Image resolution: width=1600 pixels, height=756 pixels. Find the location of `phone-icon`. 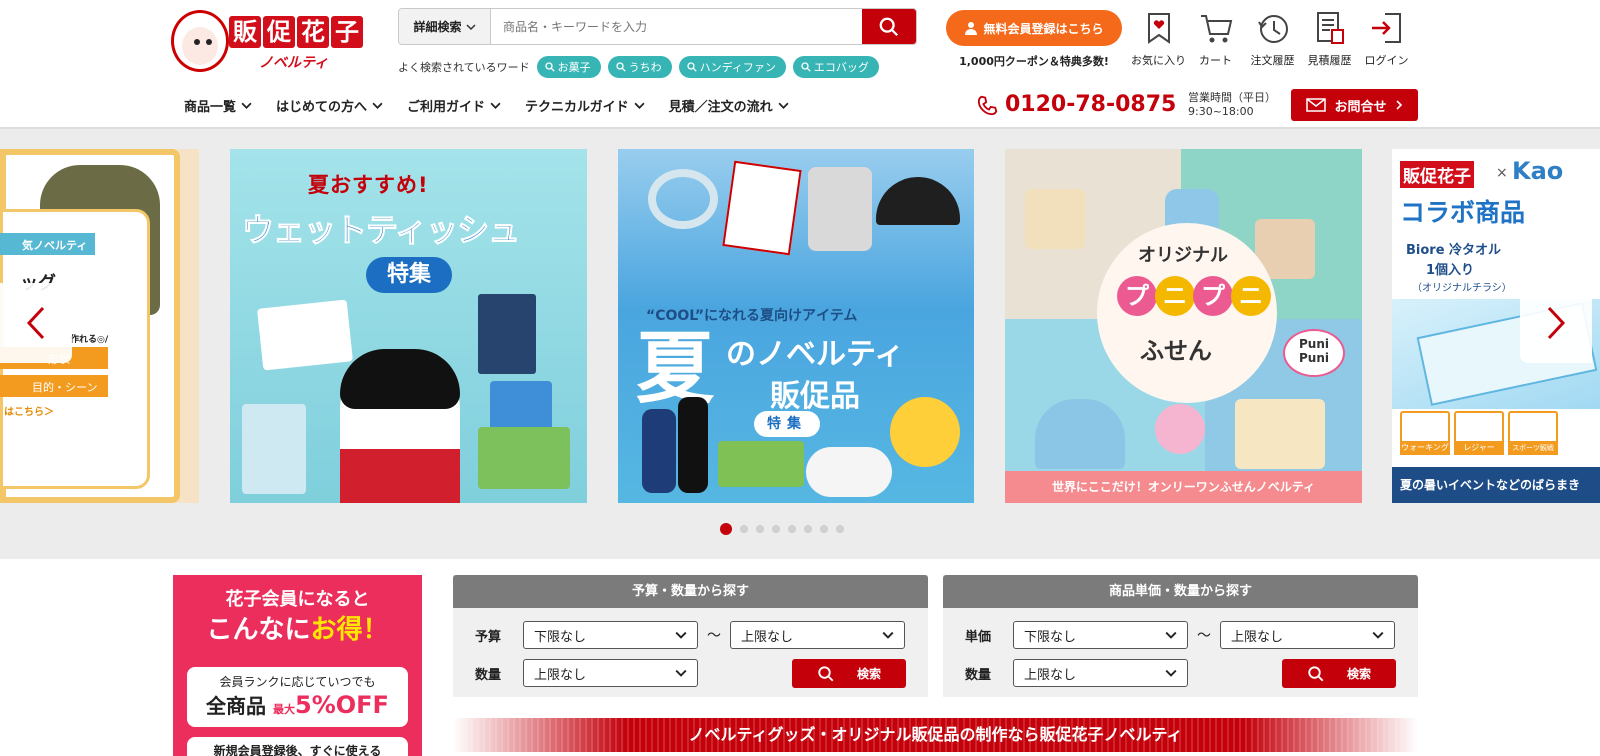

phone-icon is located at coordinates (987, 105).